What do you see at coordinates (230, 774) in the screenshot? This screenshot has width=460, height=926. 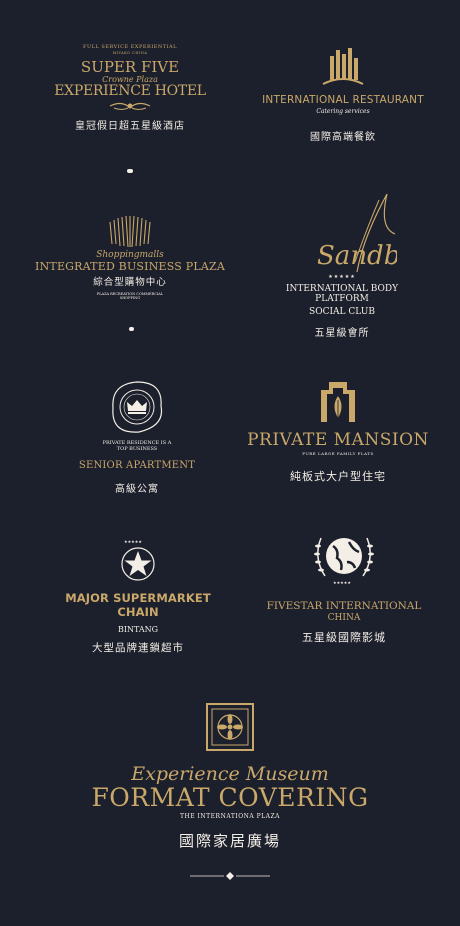 I see `museum-script: Experience Museum` at bounding box center [230, 774].